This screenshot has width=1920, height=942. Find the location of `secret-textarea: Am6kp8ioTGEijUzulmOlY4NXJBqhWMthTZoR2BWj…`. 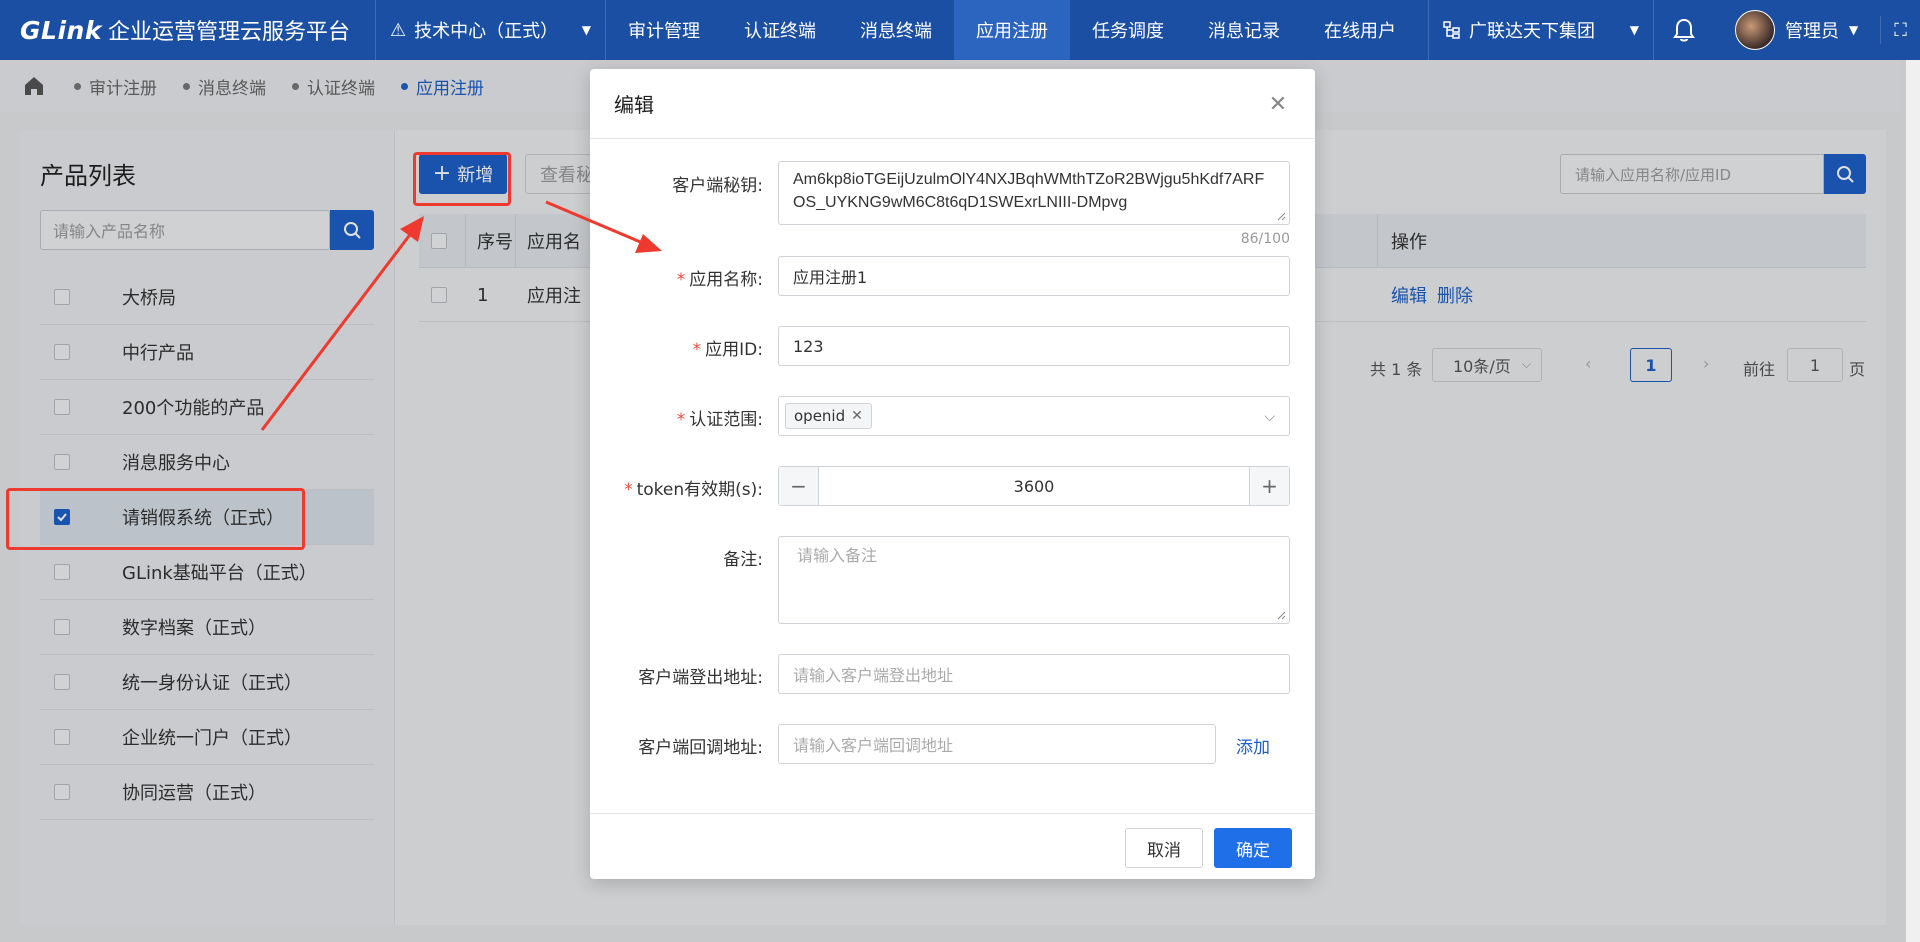

secret-textarea: Am6kp8ioTGEijUzulmOlY4NXJBqhWMthTZoR2BWj… is located at coordinates (1034, 193).